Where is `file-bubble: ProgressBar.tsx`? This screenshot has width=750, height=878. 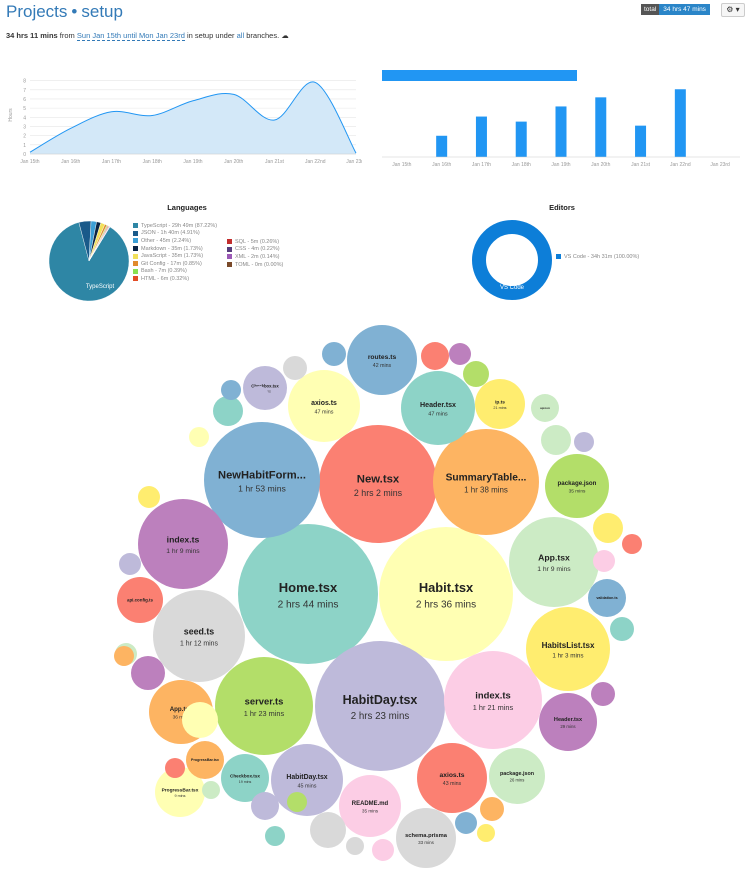 file-bubble: ProgressBar.tsx is located at coordinates (205, 760).